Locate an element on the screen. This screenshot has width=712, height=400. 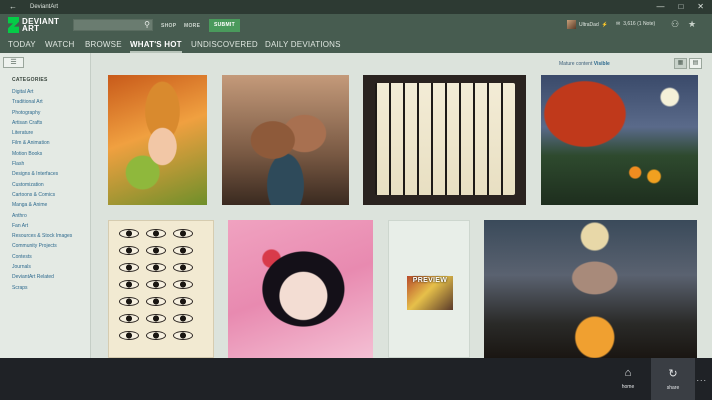
deviantart-logo: DEVIANT ART is located at coordinates (33, 25).